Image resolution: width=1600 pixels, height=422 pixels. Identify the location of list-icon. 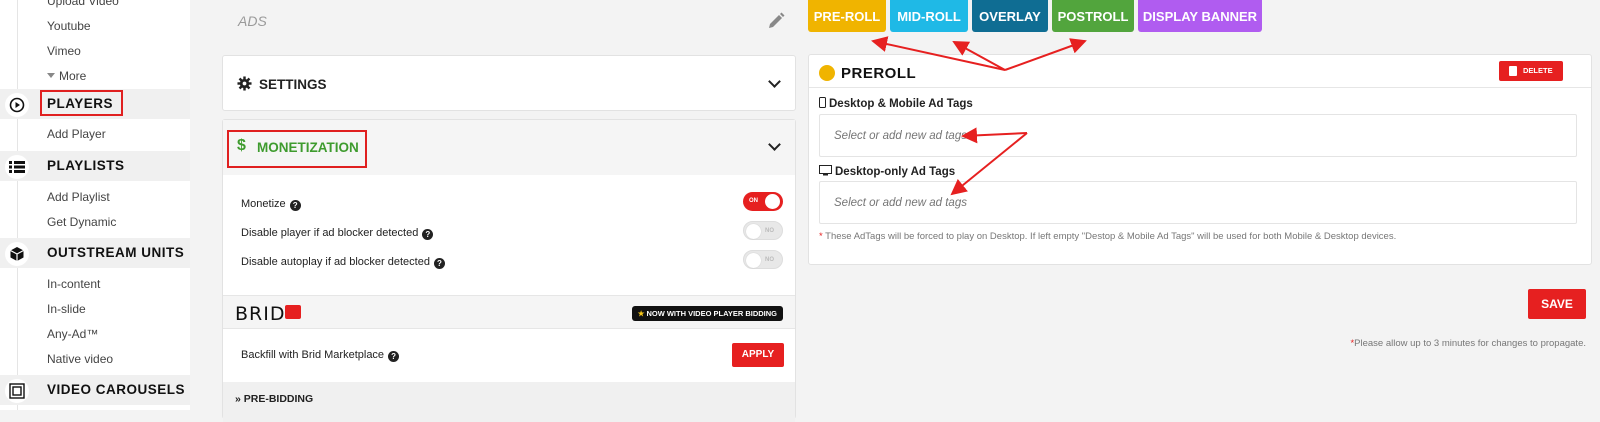
(17, 167).